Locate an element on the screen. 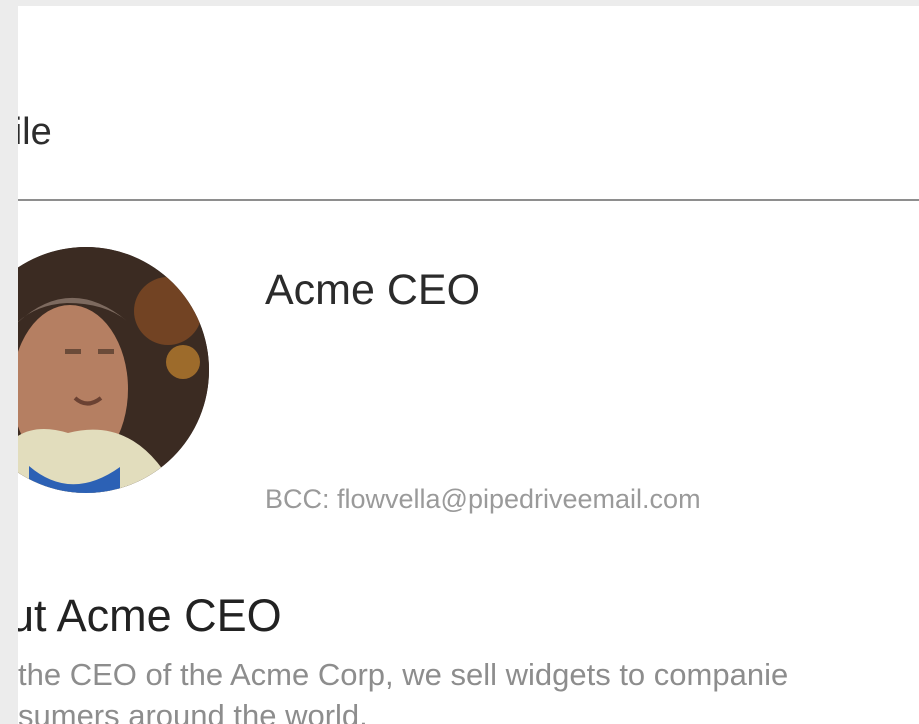 The width and height of the screenshot is (919, 724). about-heading: out Acme CEO is located at coordinates (150, 615).